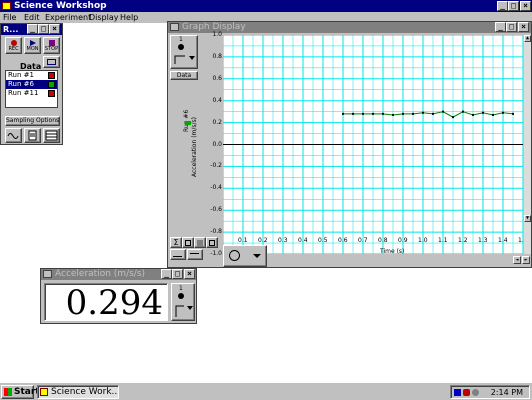  What do you see at coordinates (266, 6) in the screenshot?
I see `app-titlebar: Science Workshop _ □ ×` at bounding box center [266, 6].